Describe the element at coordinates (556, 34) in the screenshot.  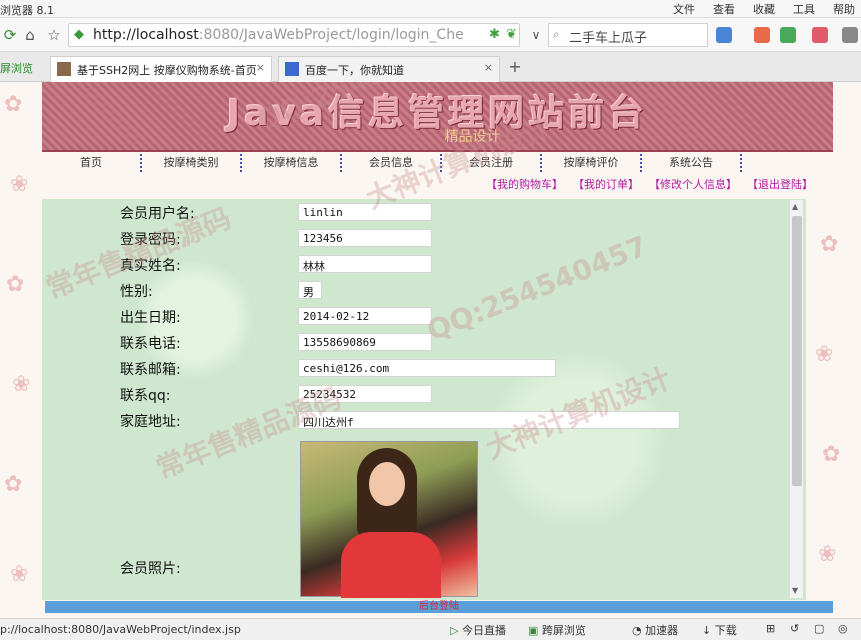
I see `search-icon: ⌕` at that location.